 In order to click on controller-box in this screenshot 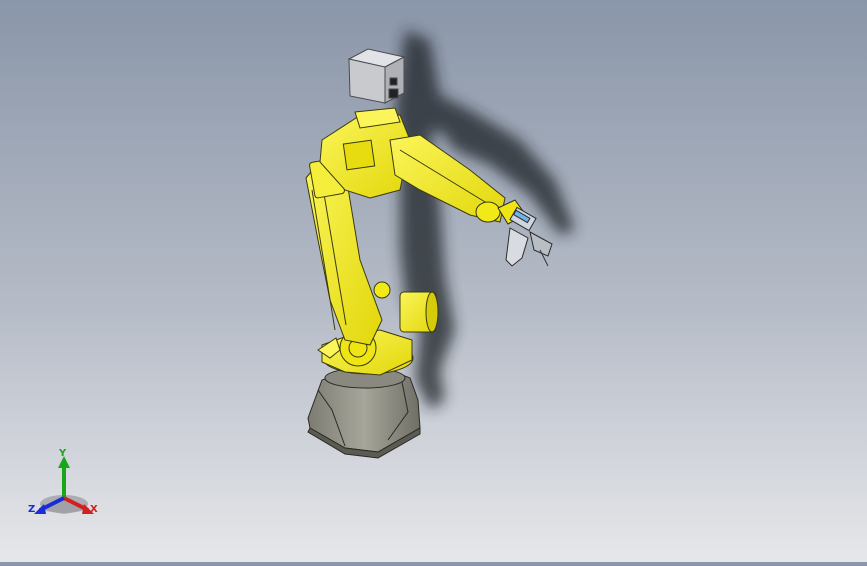, I will do `click(376, 76)`.